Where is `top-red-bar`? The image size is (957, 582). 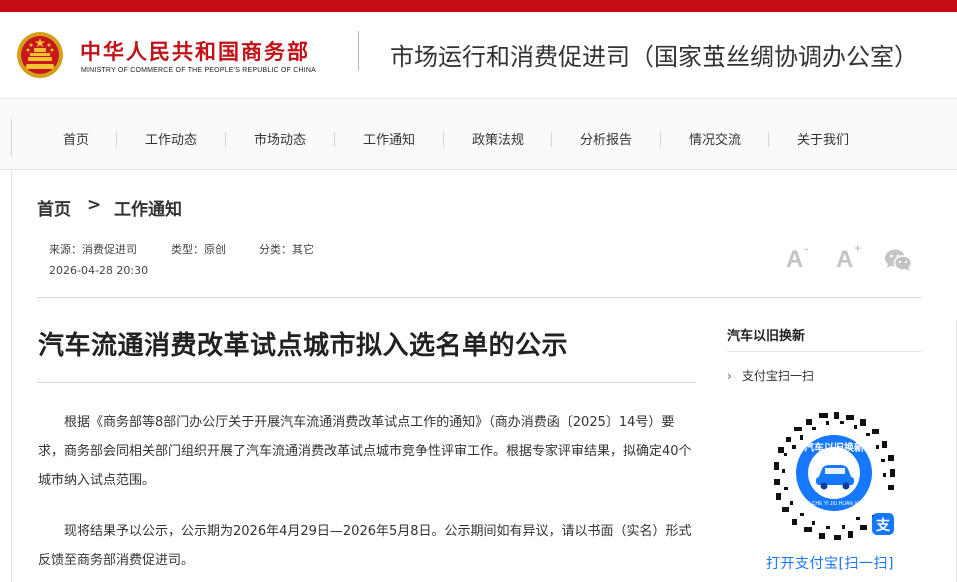
top-red-bar is located at coordinates (478, 6).